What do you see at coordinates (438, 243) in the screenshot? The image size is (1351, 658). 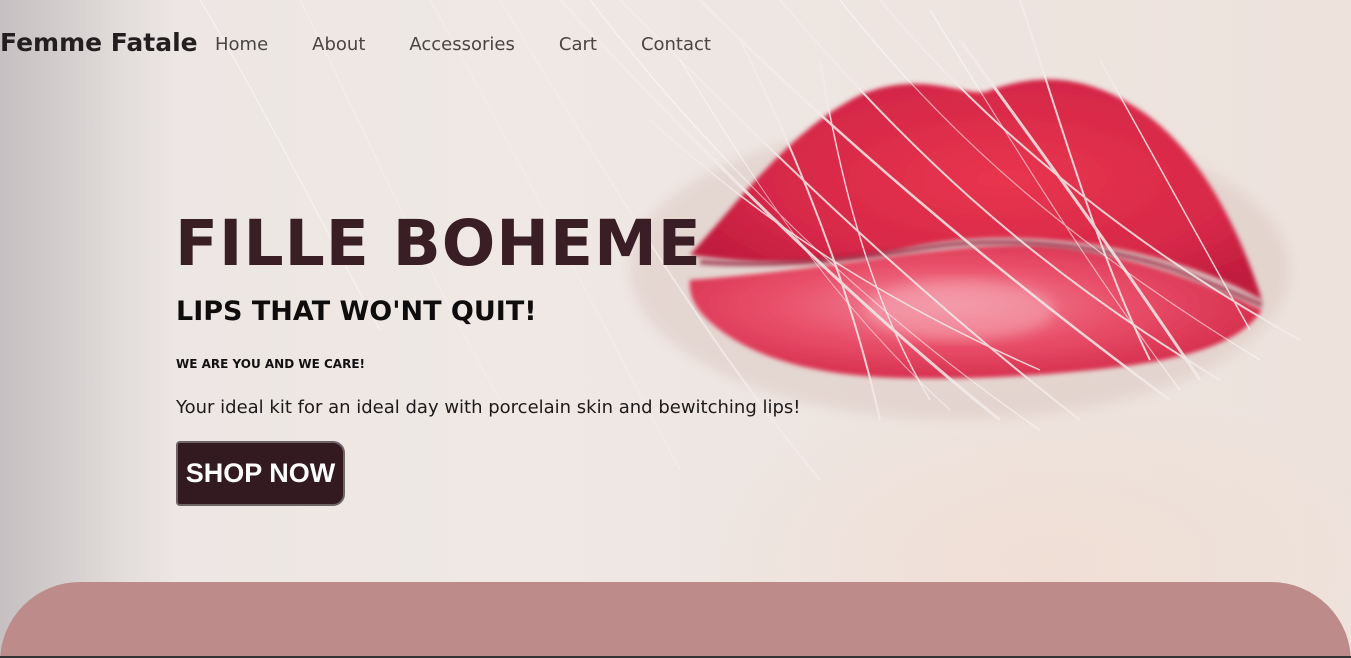 I see `hero-headline: FILLE BOHEME` at bounding box center [438, 243].